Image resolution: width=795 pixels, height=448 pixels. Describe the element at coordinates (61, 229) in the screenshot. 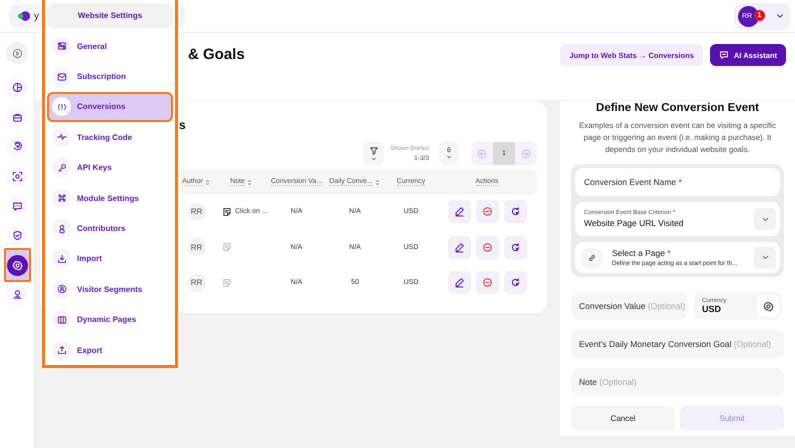

I see `person-icon` at that location.